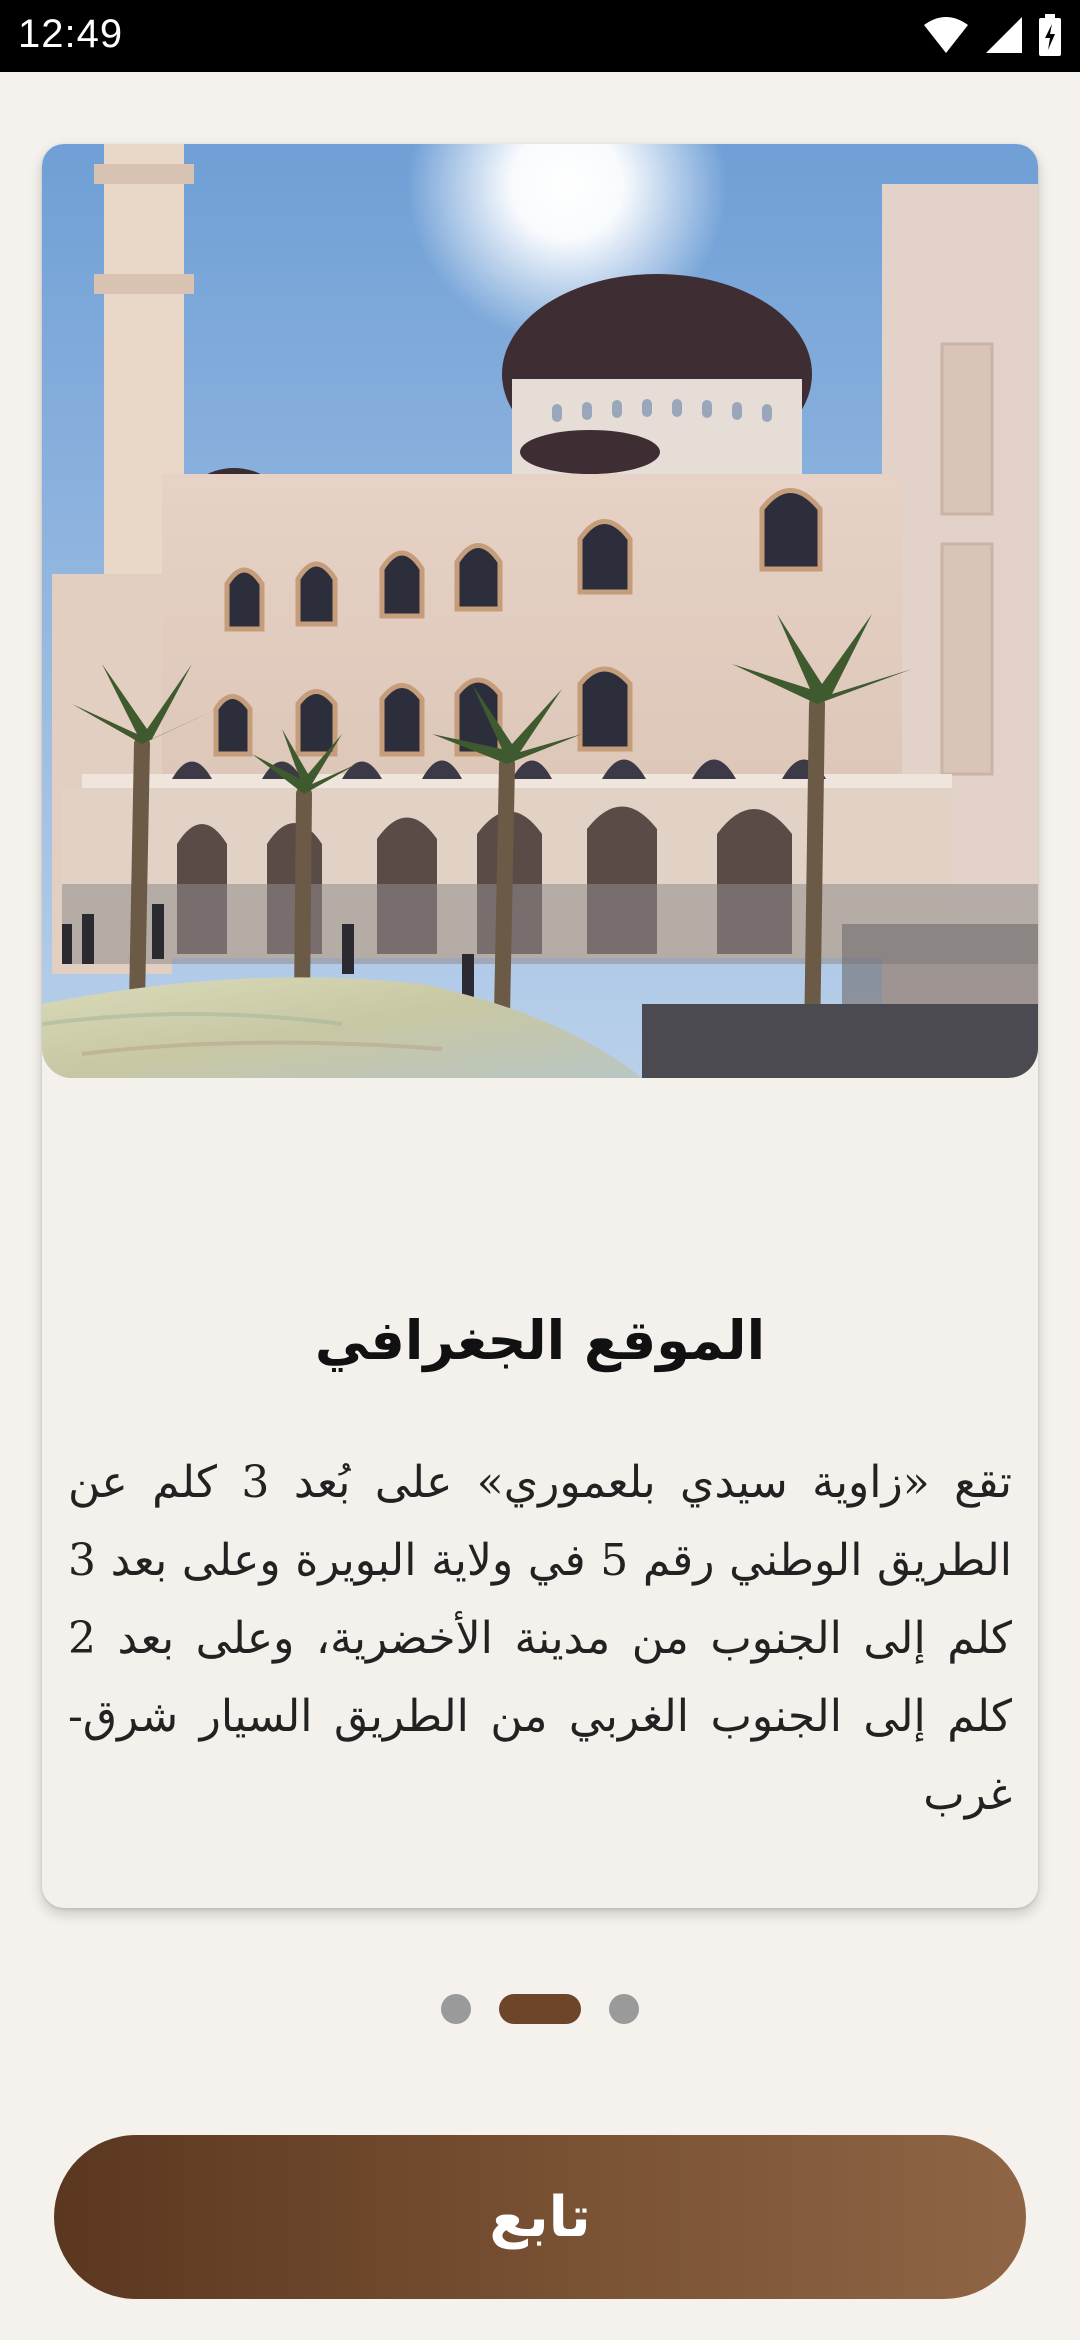 The image size is (1080, 2340). What do you see at coordinates (946, 35) in the screenshot?
I see `wifi-icon` at bounding box center [946, 35].